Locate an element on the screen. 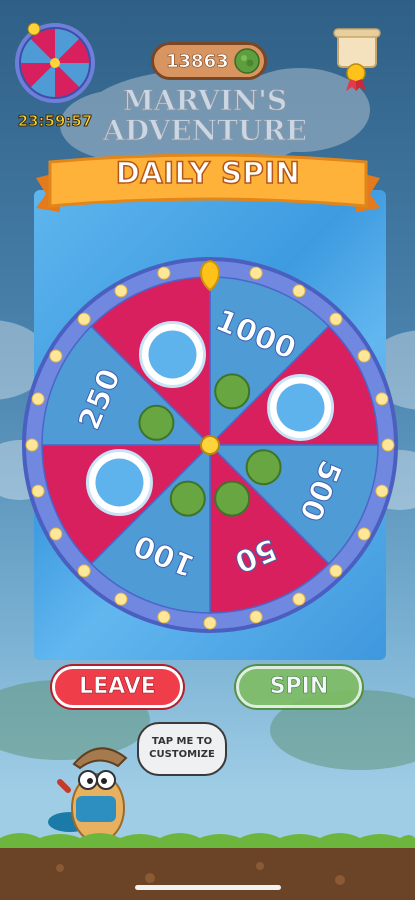 This screenshot has width=415, height=900. coin-count: 13863 is located at coordinates (197, 62).